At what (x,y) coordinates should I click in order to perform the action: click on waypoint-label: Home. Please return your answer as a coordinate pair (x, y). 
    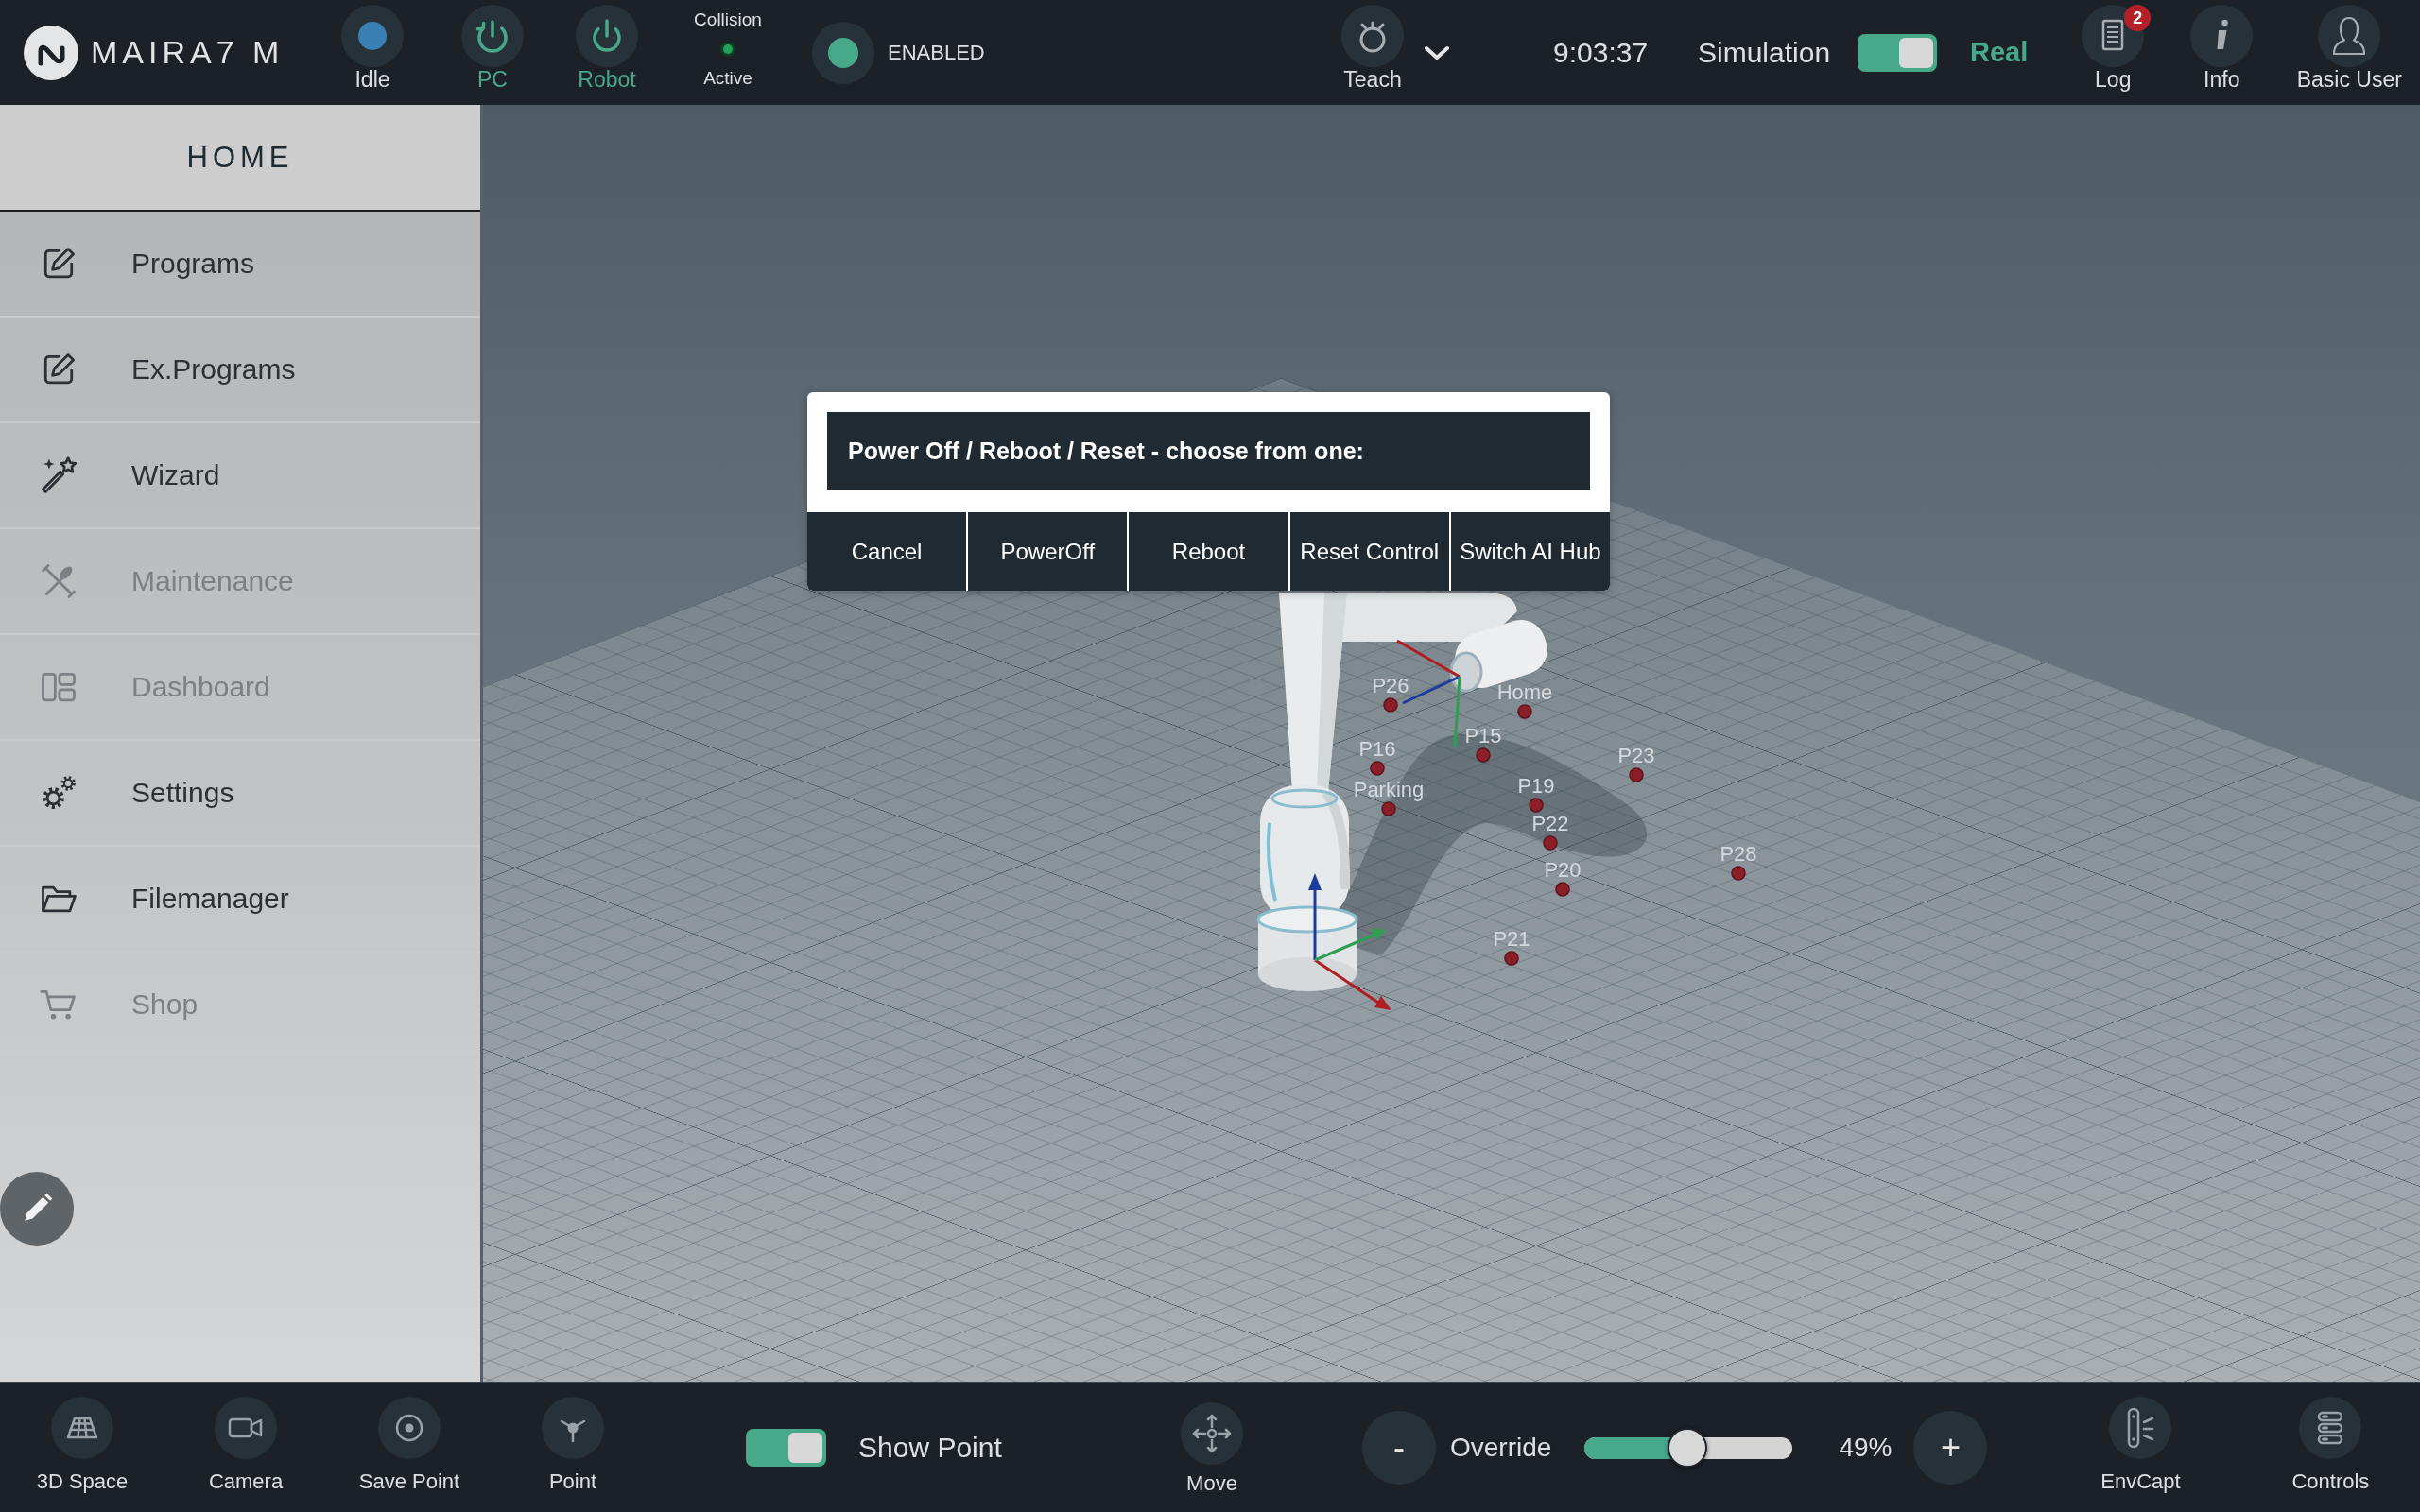
    Looking at the image, I should click on (1524, 692).